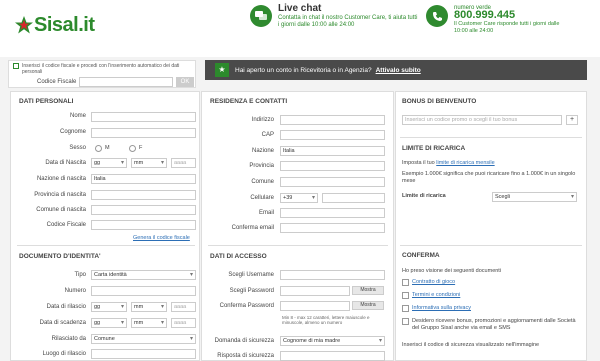 The width and height of the screenshot is (600, 361). I want to click on codice-fiscale-label: Codice Fiscale, so click(66, 225).